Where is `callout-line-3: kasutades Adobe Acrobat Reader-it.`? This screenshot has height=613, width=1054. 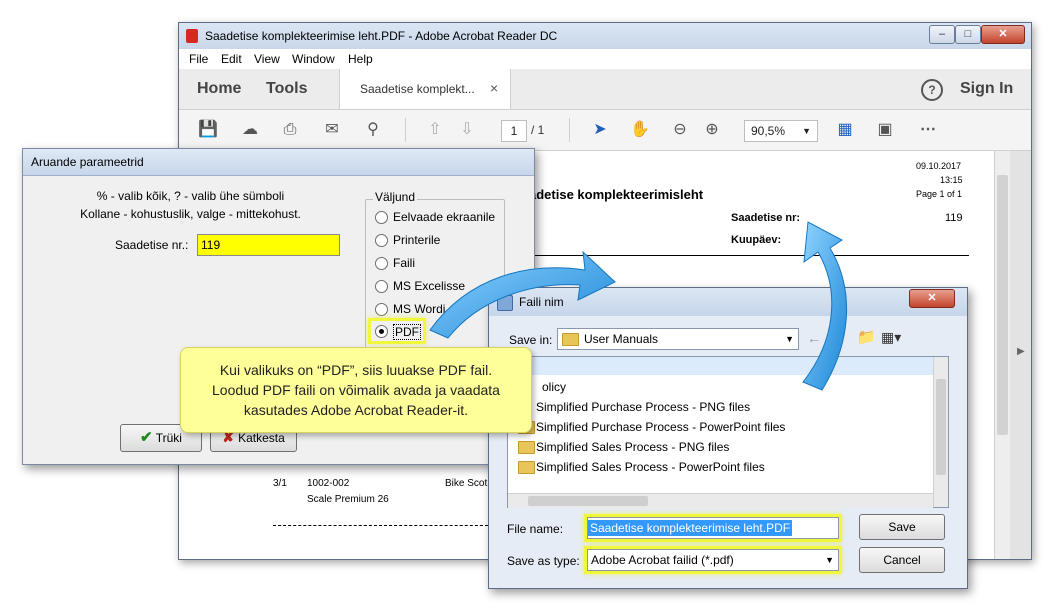
callout-line-3: kasutades Adobe Acrobat Reader-it. is located at coordinates (356, 410).